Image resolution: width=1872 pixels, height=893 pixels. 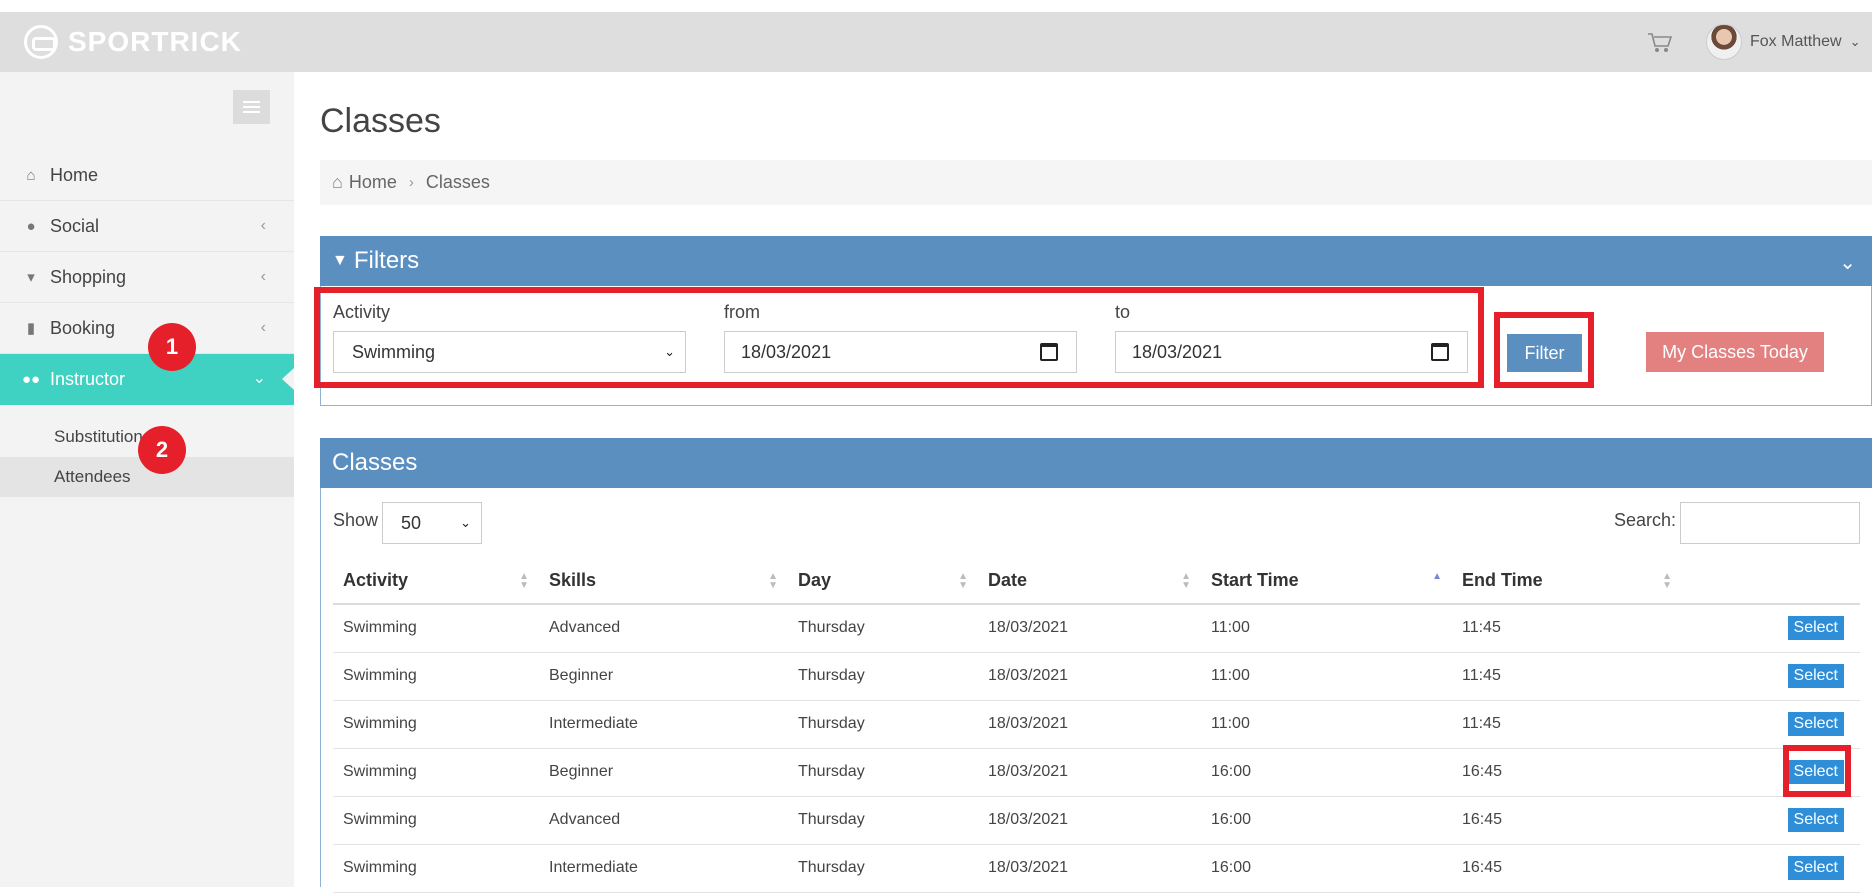 What do you see at coordinates (1724, 42) in the screenshot?
I see `avatar` at bounding box center [1724, 42].